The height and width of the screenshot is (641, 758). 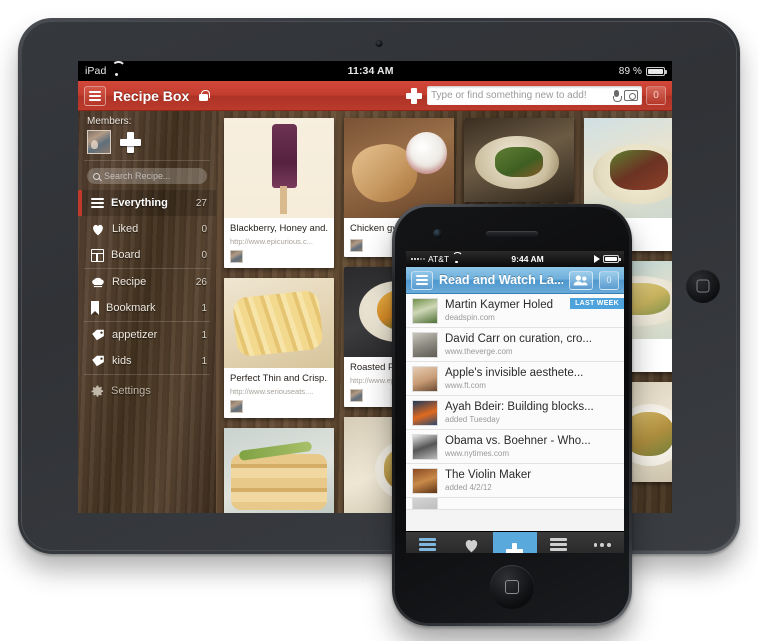 What do you see at coordinates (125, 229) in the screenshot?
I see `sidebar-item-label: Liked` at bounding box center [125, 229].